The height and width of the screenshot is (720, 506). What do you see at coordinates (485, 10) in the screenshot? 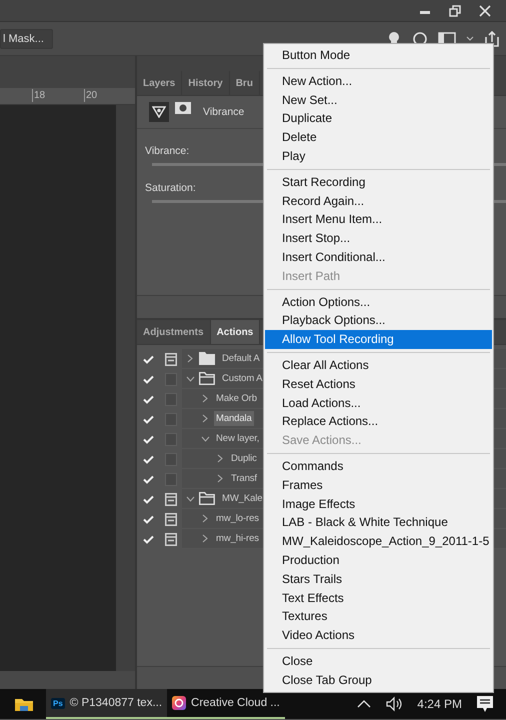
I see `close-icon` at bounding box center [485, 10].